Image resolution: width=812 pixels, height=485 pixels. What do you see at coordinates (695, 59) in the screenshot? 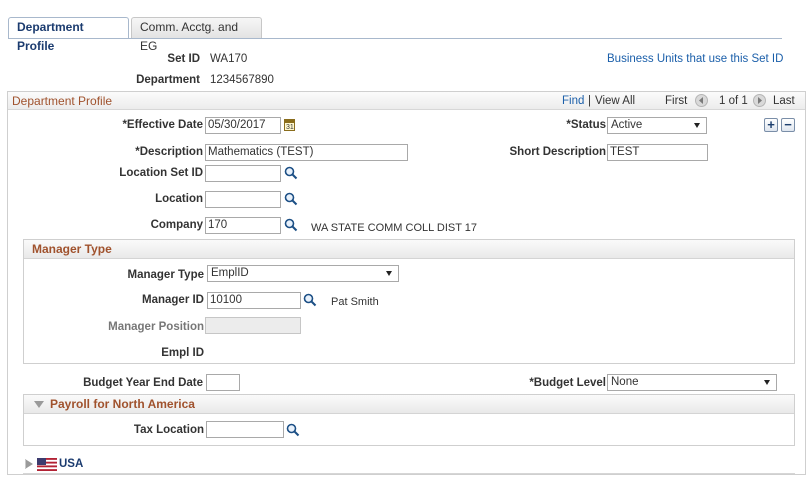
I see `business-units-link: Business Units that use this Set ID` at bounding box center [695, 59].